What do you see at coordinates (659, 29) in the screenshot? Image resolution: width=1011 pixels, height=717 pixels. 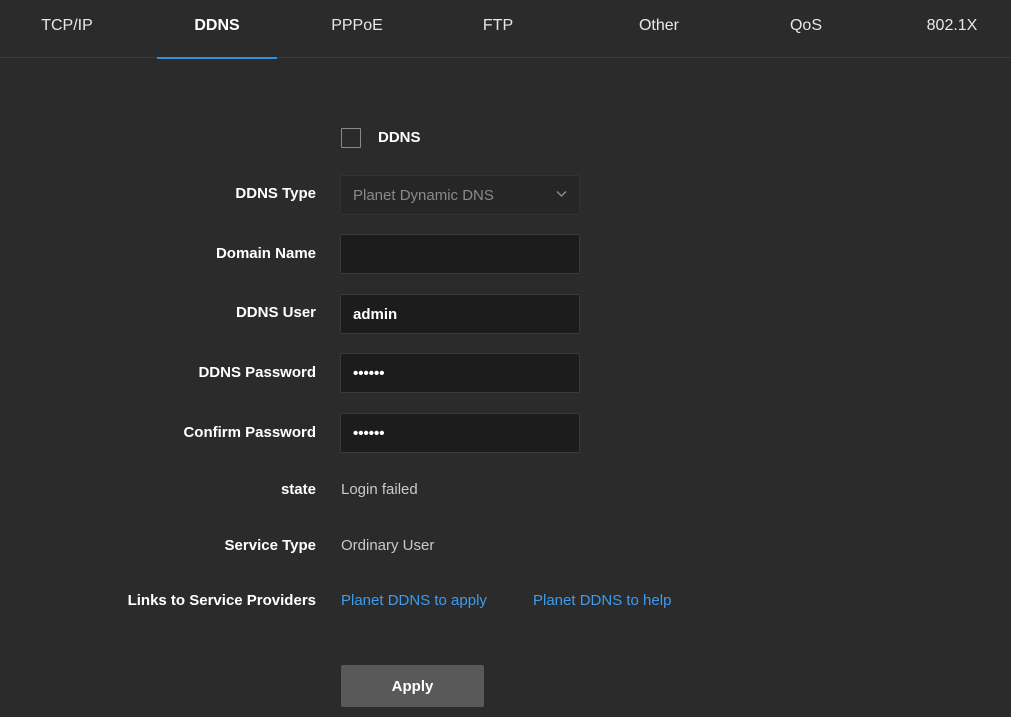 I see `tab-other: Other` at bounding box center [659, 29].